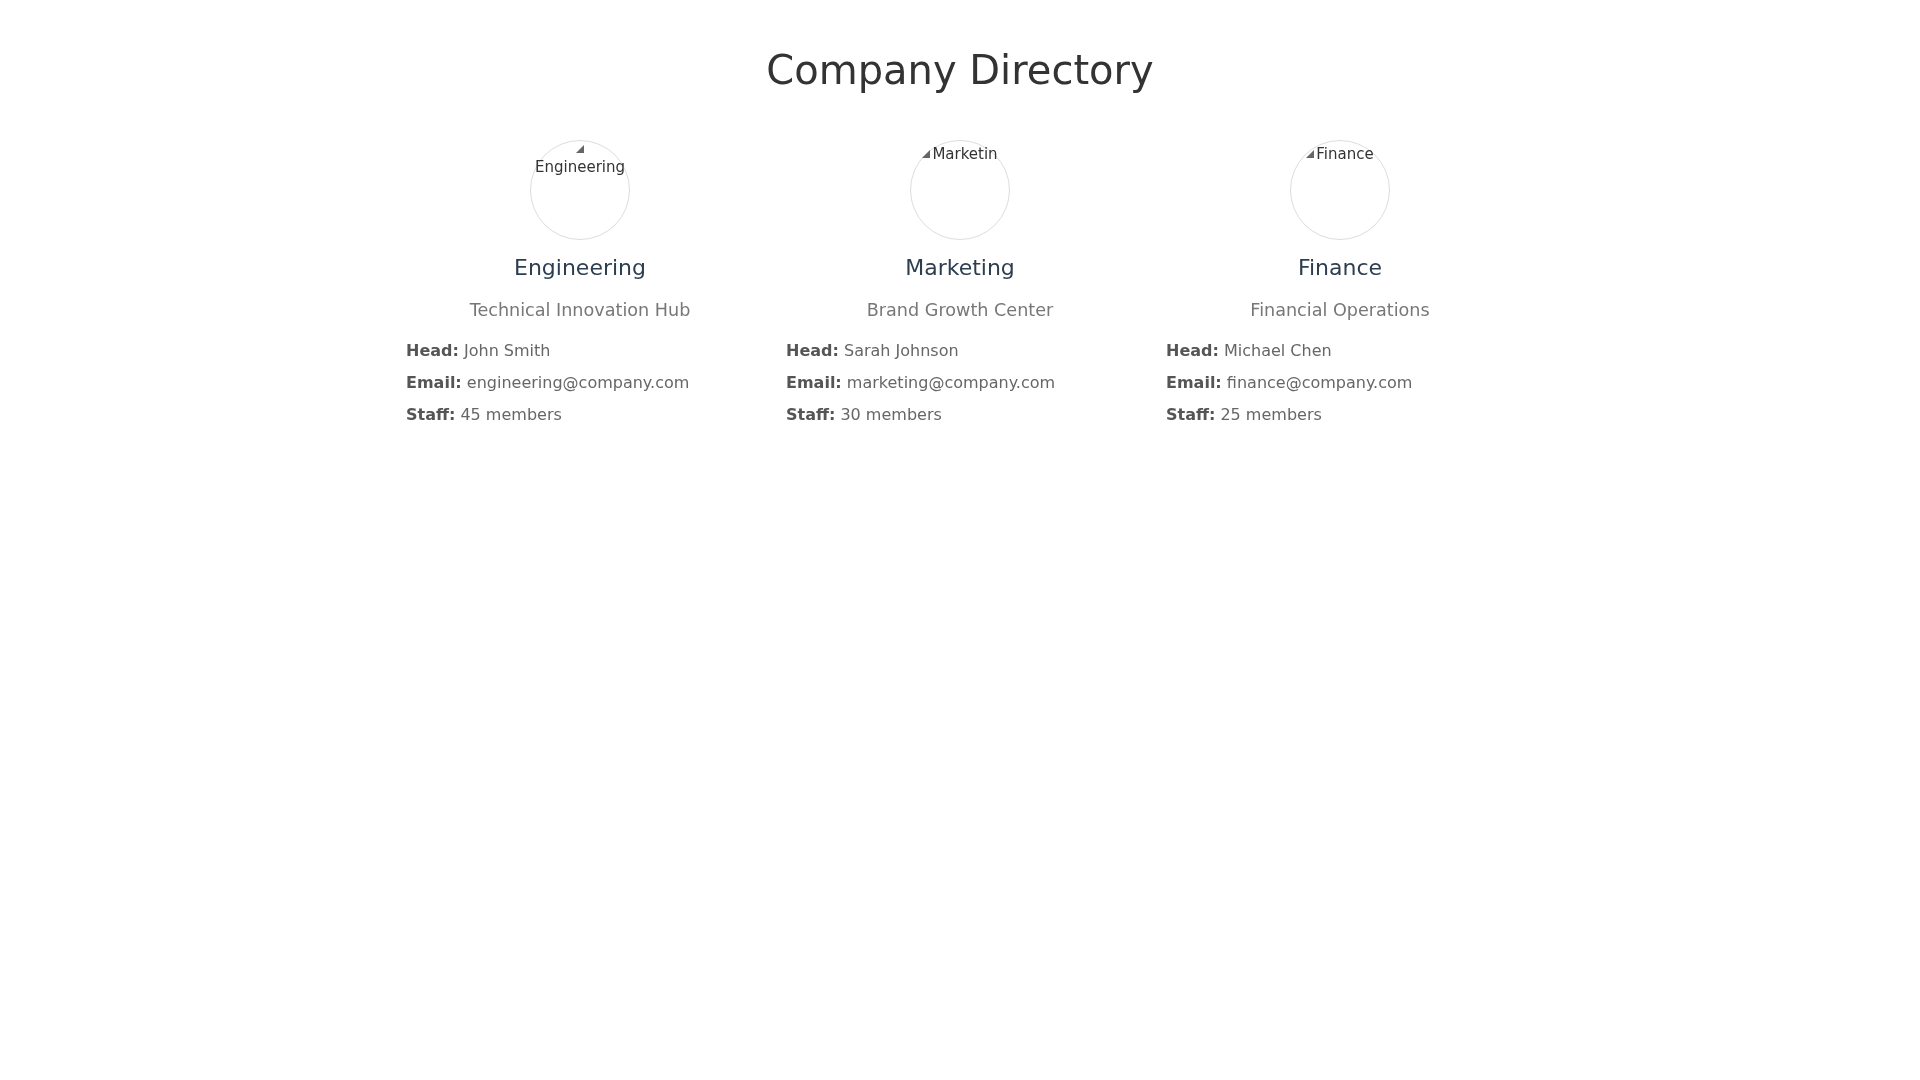  Describe the element at coordinates (1345, 154) in the screenshot. I see `image-alt-text: Finance` at that location.